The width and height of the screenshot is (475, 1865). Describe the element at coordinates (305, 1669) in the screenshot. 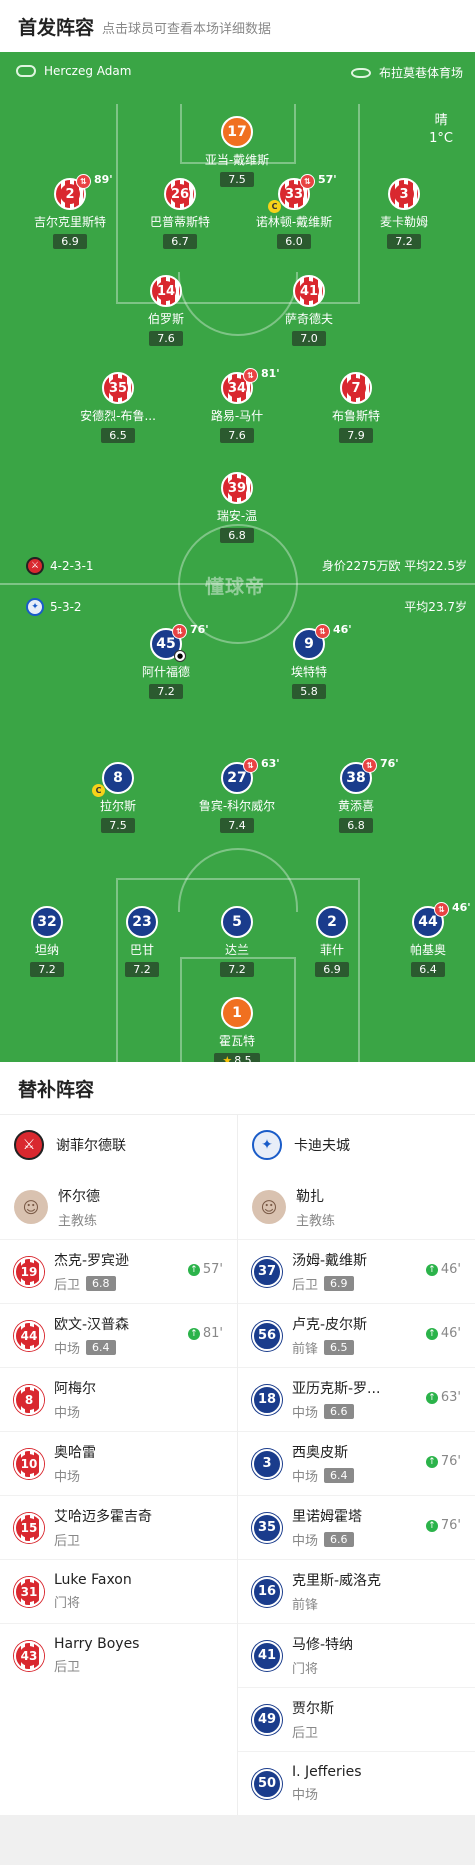

I see `sub-player-position: 门将` at that location.